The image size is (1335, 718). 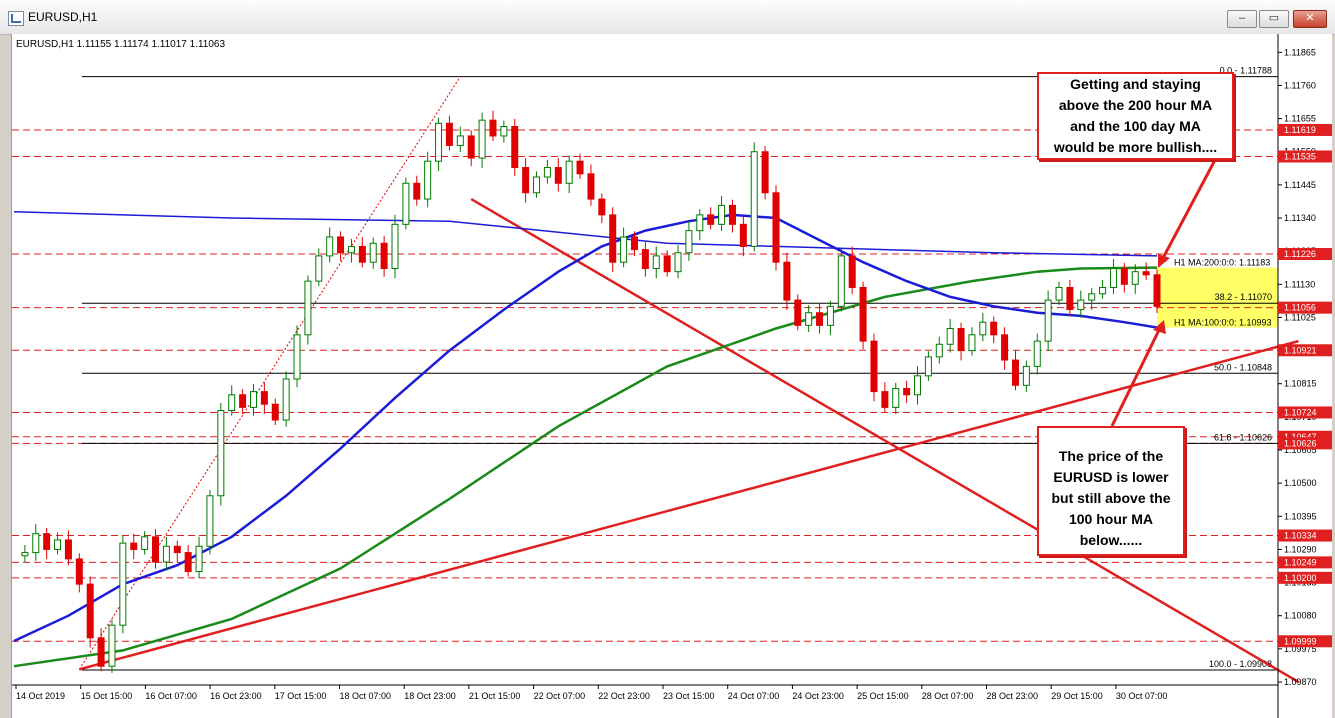 What do you see at coordinates (1300, 218) in the screenshot?
I see `y-tick-label: 1.11340` at bounding box center [1300, 218].